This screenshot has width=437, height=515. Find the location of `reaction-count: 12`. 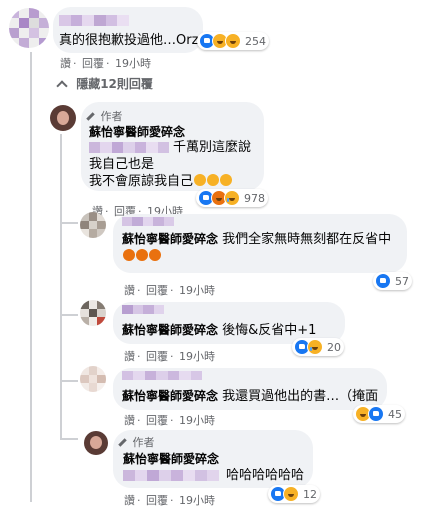

reaction-count: 12 is located at coordinates (310, 494).